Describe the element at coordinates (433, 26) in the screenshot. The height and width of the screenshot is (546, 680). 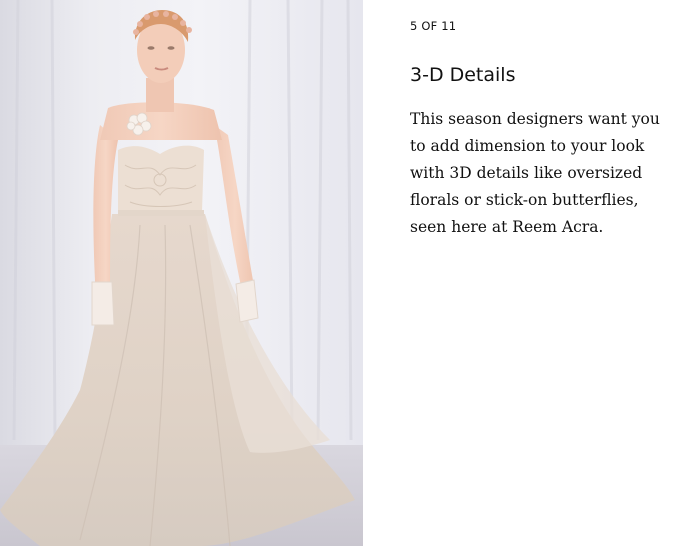
I see `slide-counter: 5 OF 11` at that location.